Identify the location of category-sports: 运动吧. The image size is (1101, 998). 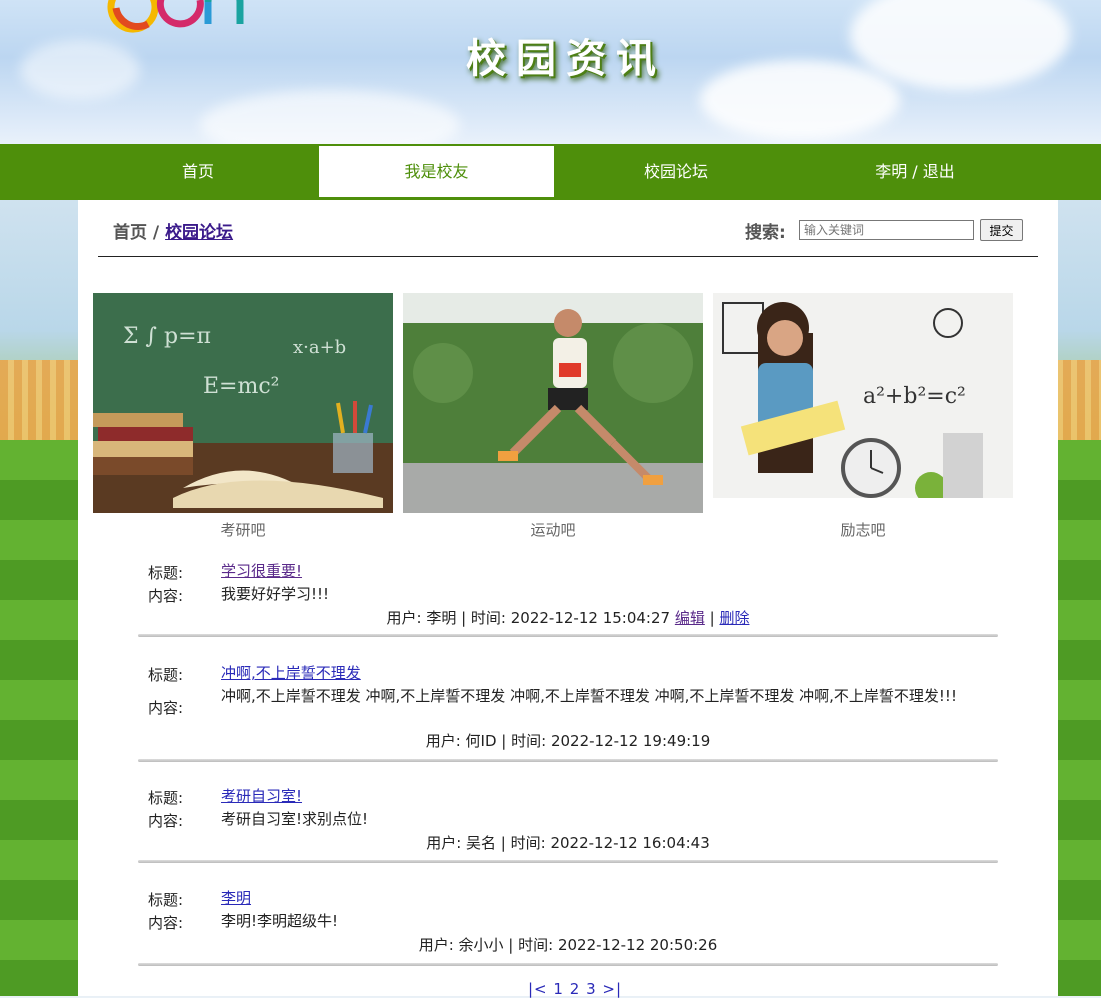
(553, 416).